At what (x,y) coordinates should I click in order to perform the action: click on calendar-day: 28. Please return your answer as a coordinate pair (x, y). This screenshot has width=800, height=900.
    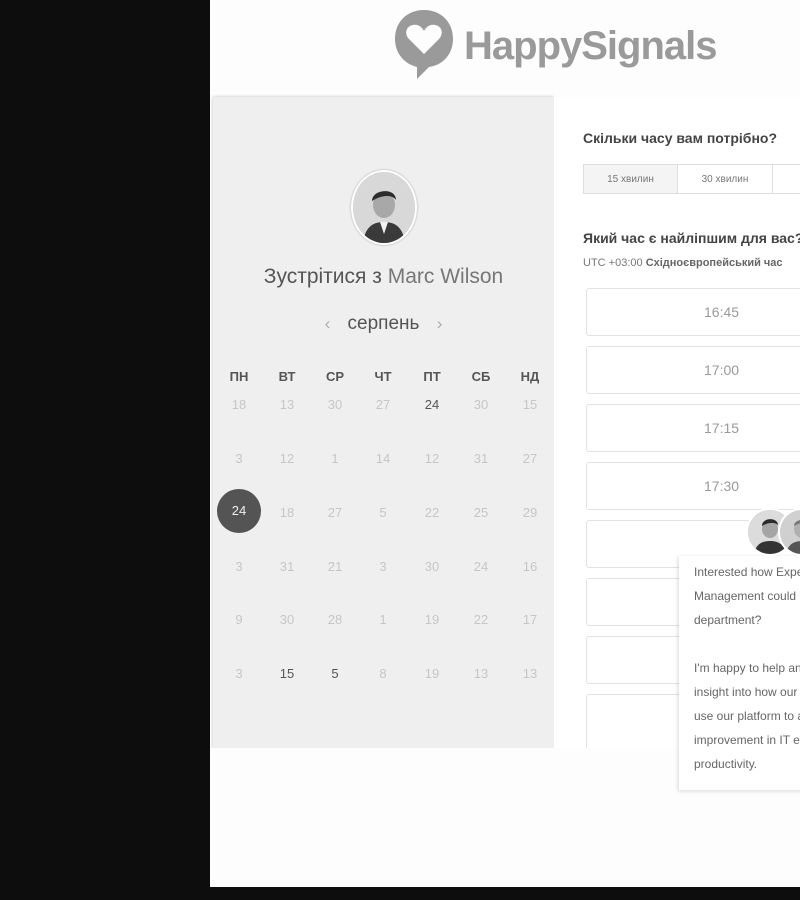
    Looking at the image, I should click on (335, 619).